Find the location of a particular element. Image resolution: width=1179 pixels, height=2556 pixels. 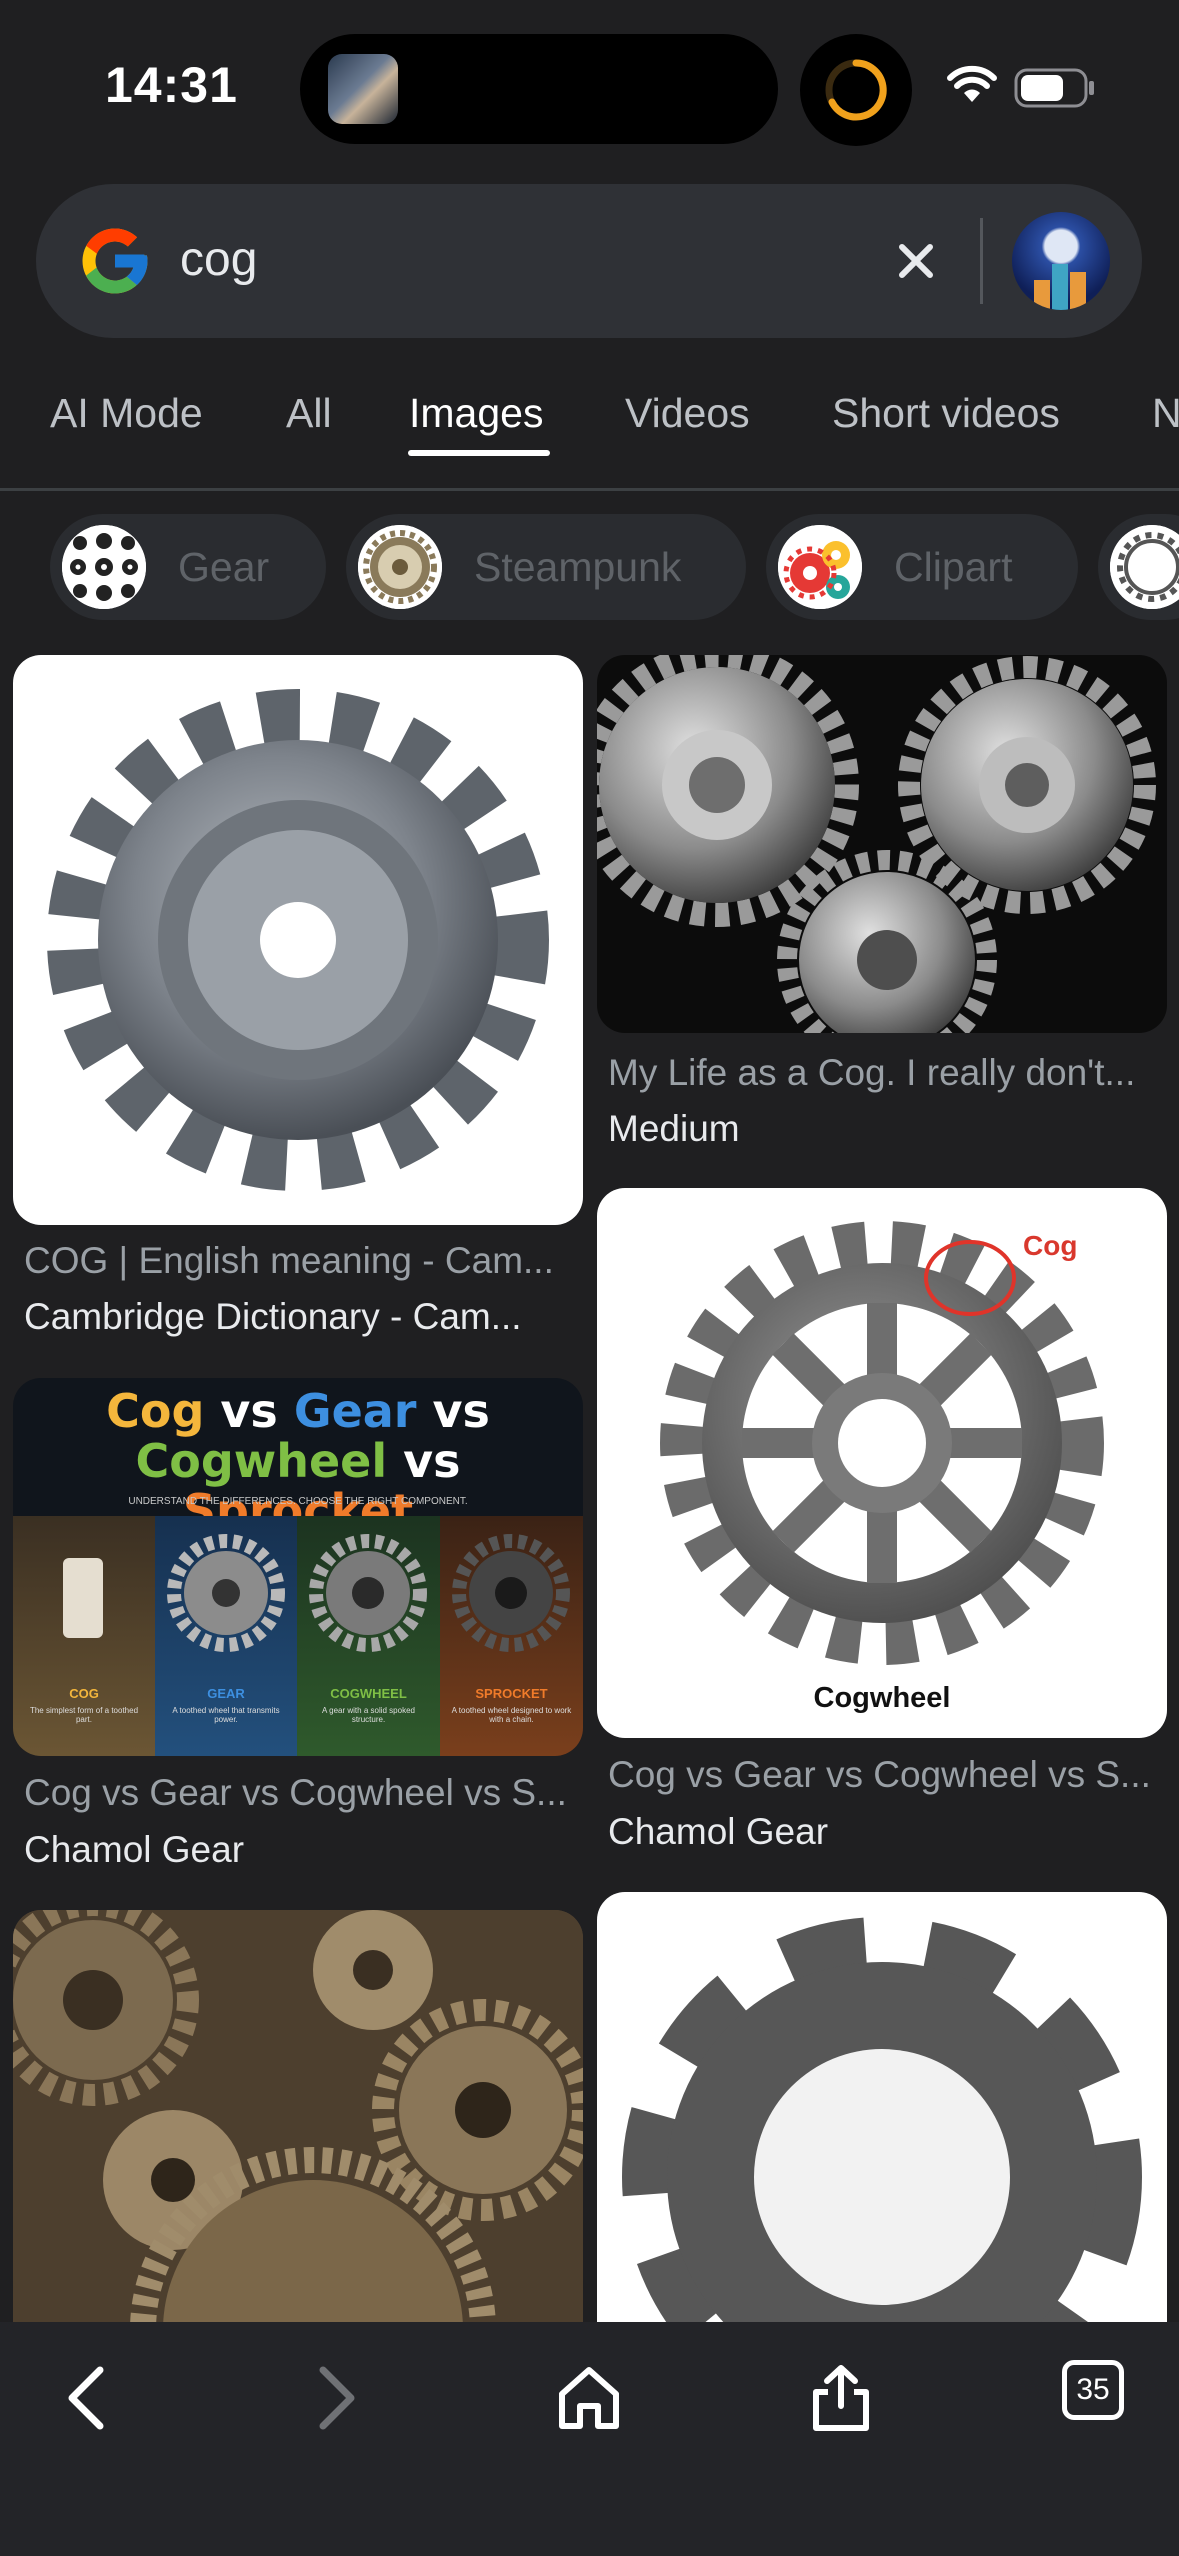

share-icon is located at coordinates (841, 2398).